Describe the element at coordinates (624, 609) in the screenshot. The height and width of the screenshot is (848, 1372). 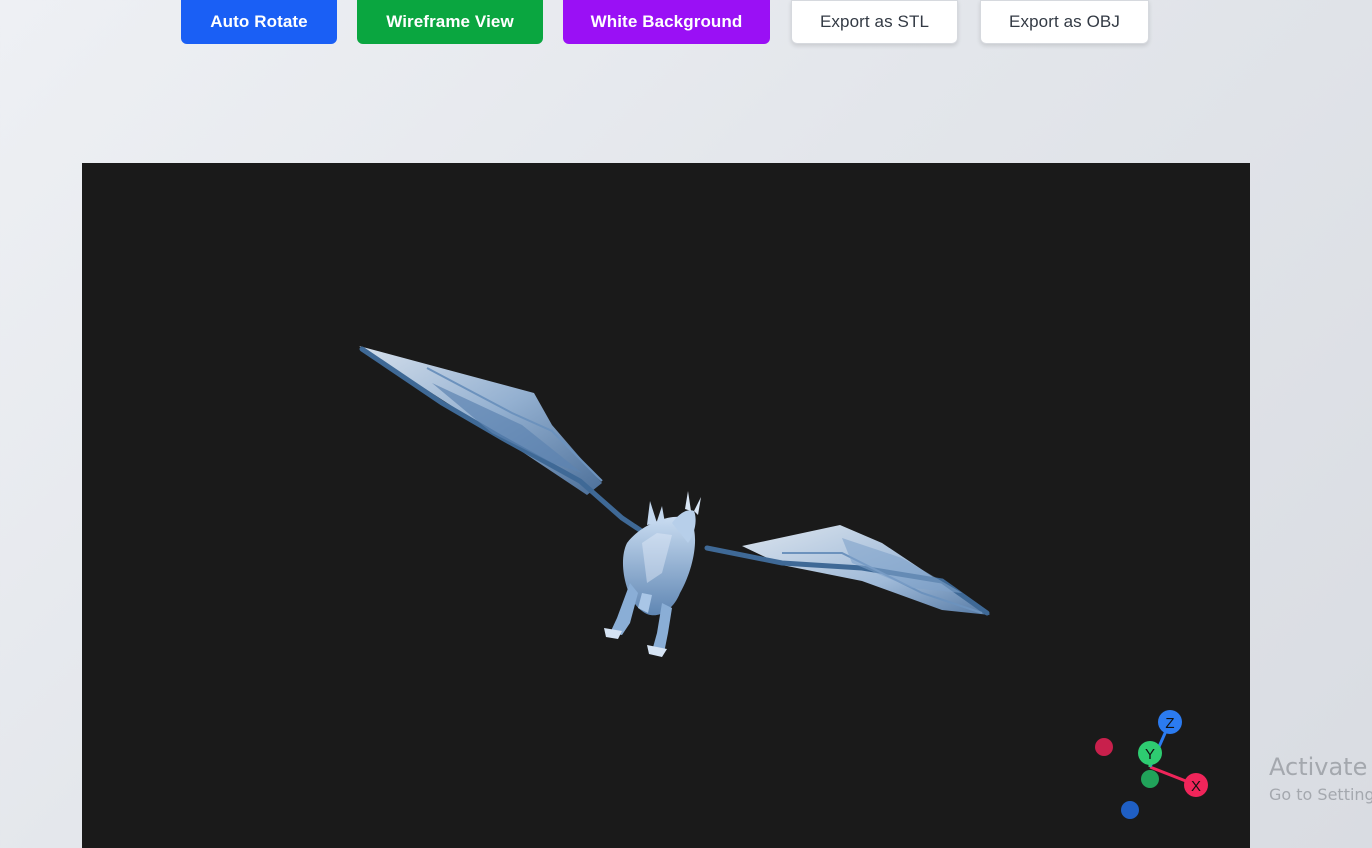
I see `dragon-leg` at that location.